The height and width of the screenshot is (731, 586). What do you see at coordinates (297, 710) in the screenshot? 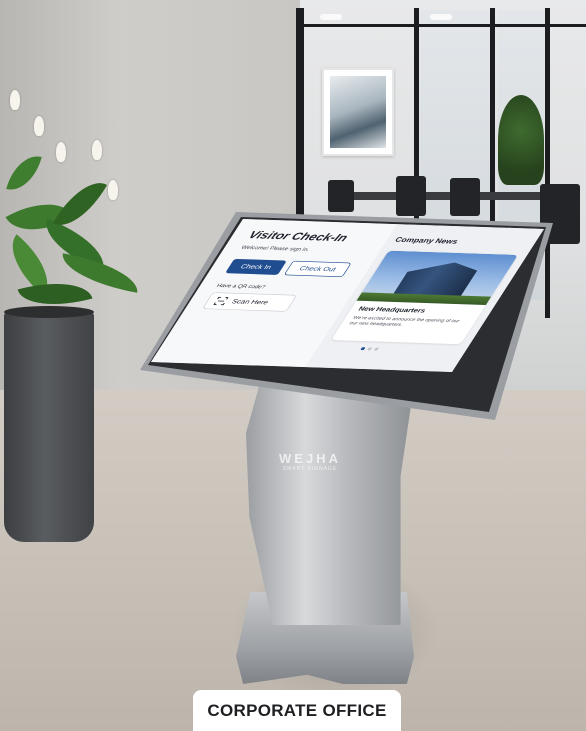
I see `location-caption: CORPORATE OFFICE` at bounding box center [297, 710].